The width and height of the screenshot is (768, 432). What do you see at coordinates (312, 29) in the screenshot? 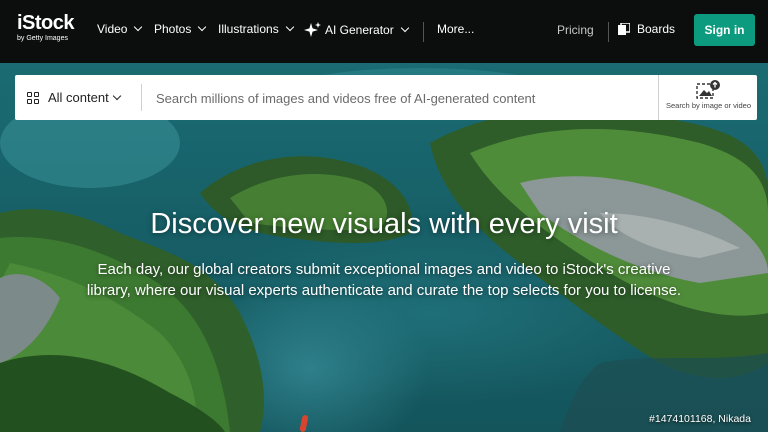
I see `sparkle-icon` at bounding box center [312, 29].